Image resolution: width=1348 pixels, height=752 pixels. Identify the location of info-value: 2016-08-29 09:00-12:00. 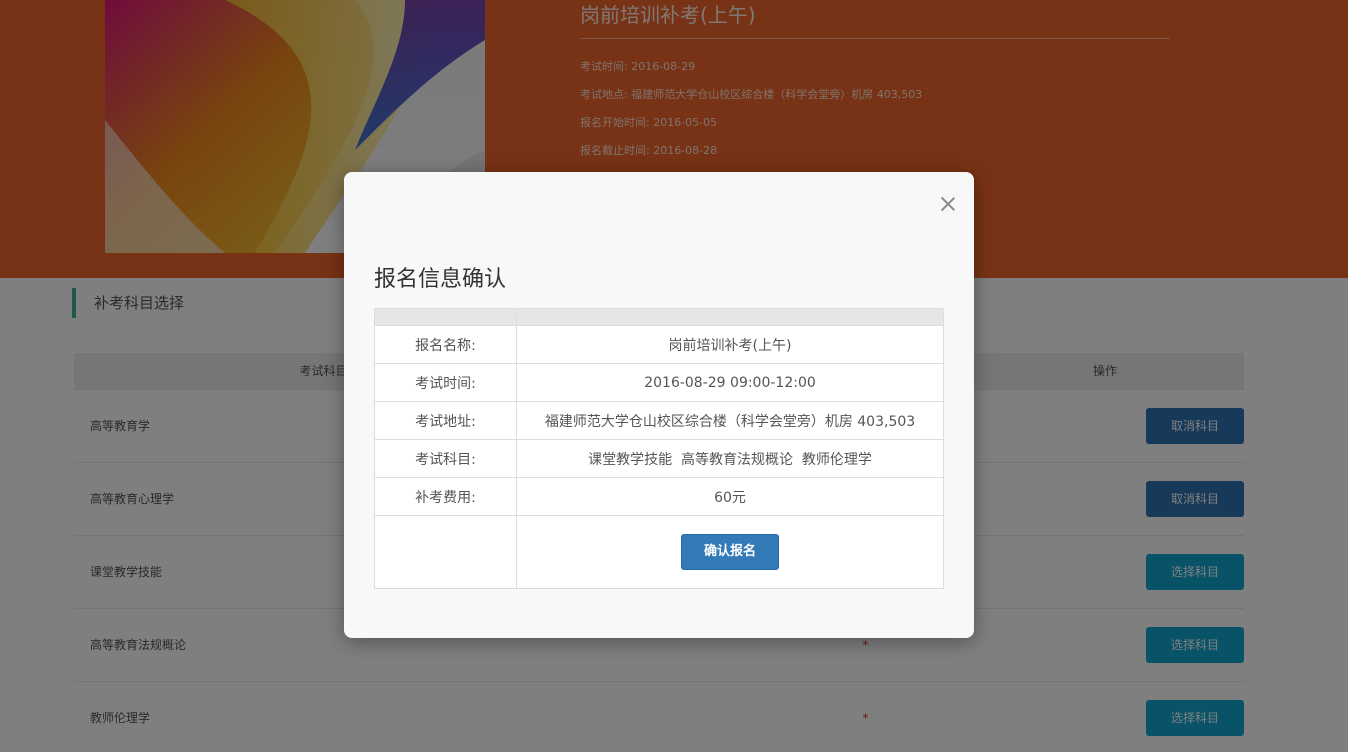
(730, 382).